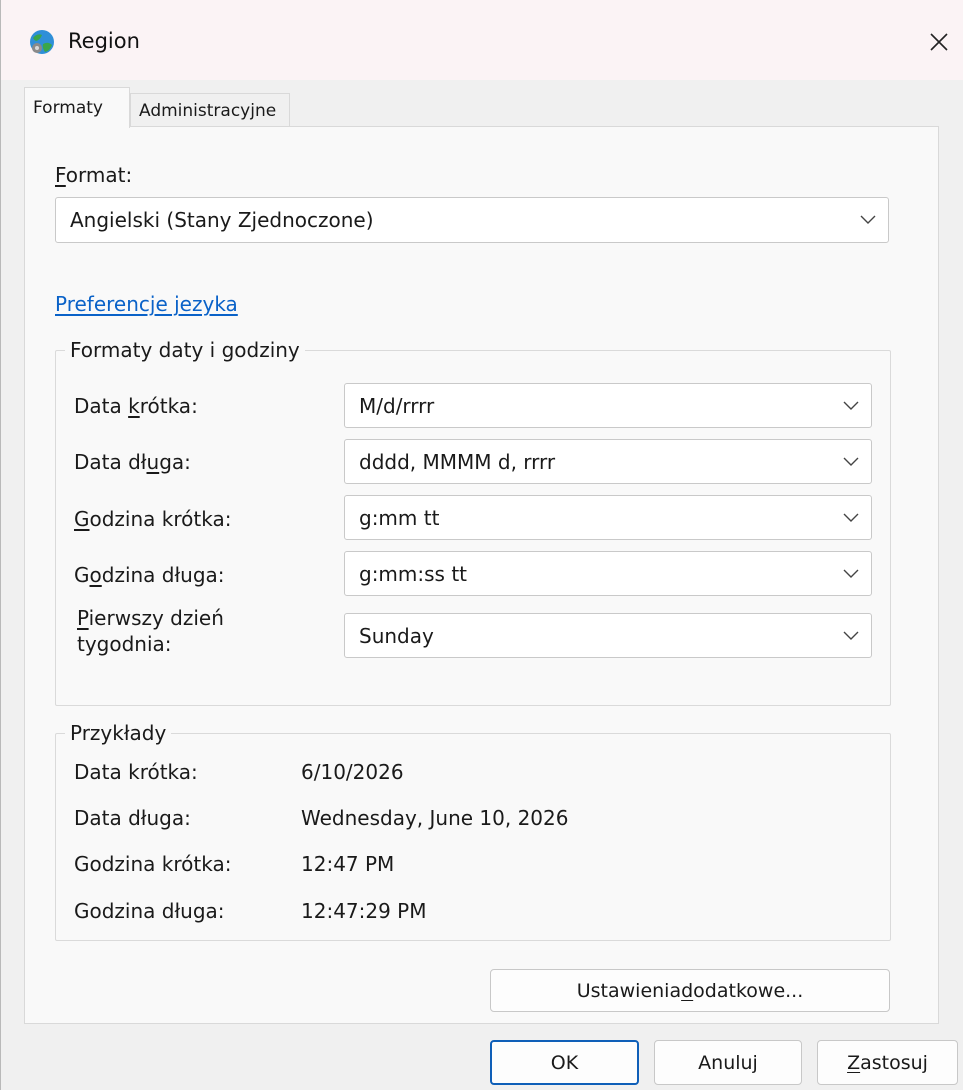 The image size is (963, 1090). What do you see at coordinates (894, 1062) in the screenshot?
I see `apply-button-label: astosuj` at bounding box center [894, 1062].